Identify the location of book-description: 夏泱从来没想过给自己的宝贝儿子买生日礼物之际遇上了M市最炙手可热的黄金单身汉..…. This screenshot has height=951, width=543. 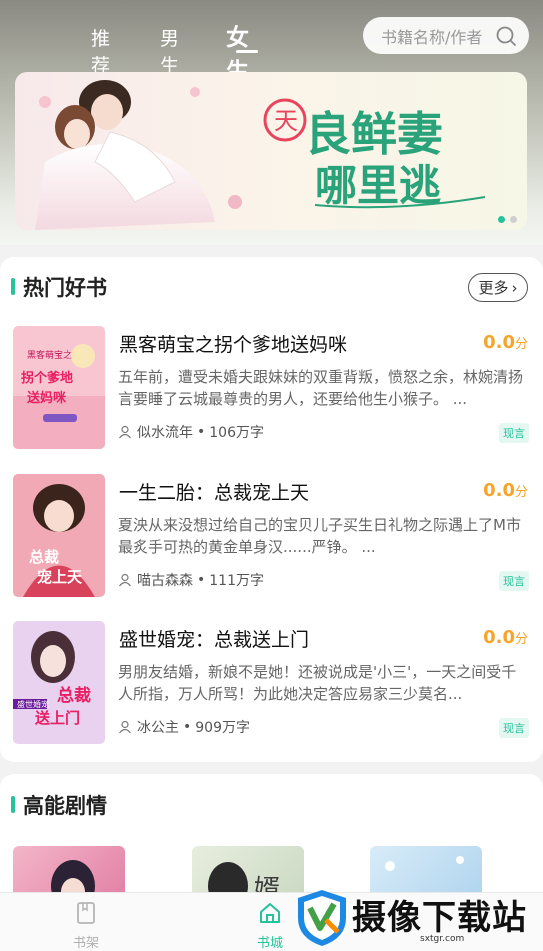
(319, 536).